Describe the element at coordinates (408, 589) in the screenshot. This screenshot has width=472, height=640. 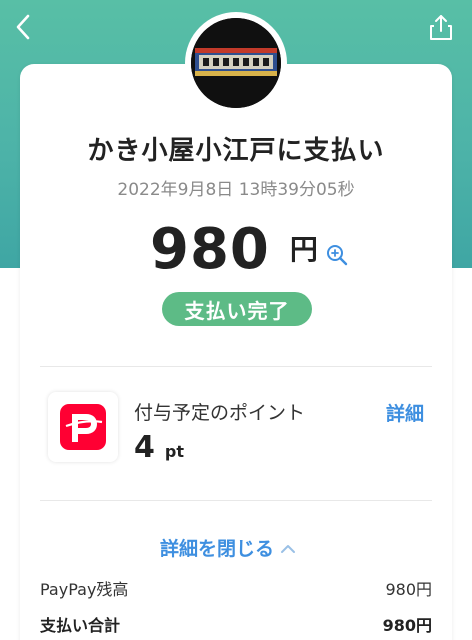
I see `balance-value: 980円` at that location.